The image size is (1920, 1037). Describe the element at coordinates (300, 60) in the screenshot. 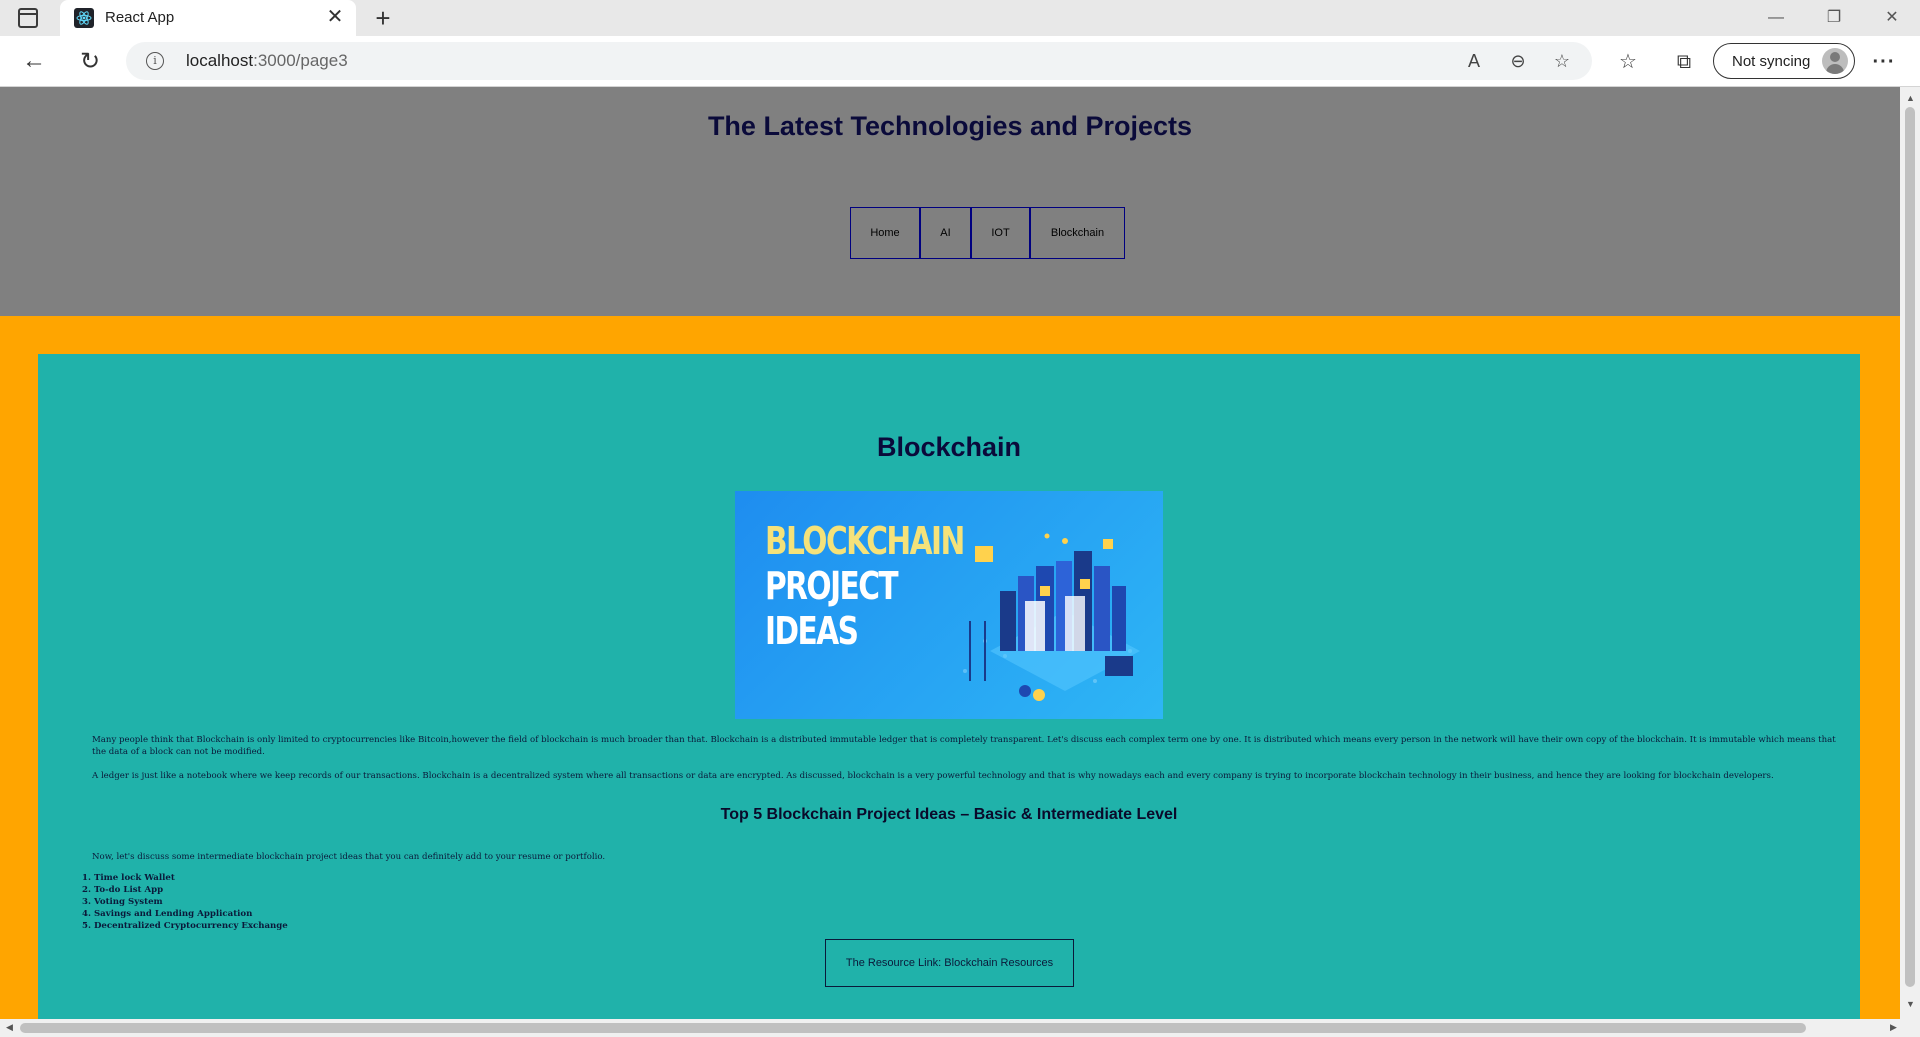

I see `url-path: :3000/page3` at that location.